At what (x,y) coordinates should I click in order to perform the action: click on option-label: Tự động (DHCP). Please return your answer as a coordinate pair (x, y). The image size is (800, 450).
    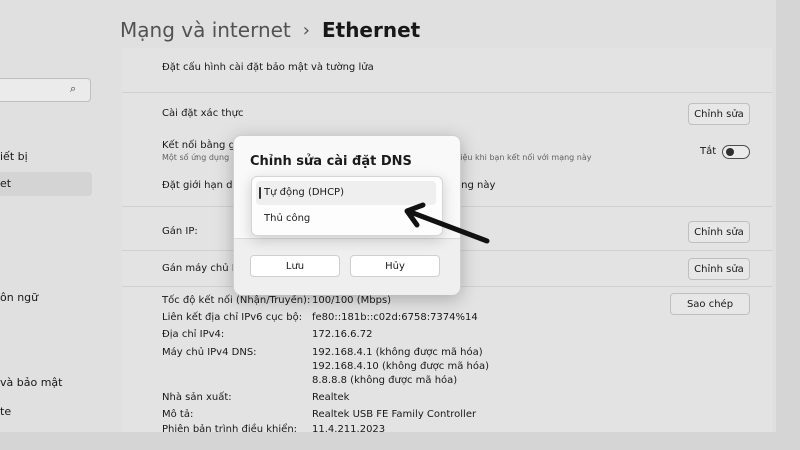
    Looking at the image, I should click on (304, 192).